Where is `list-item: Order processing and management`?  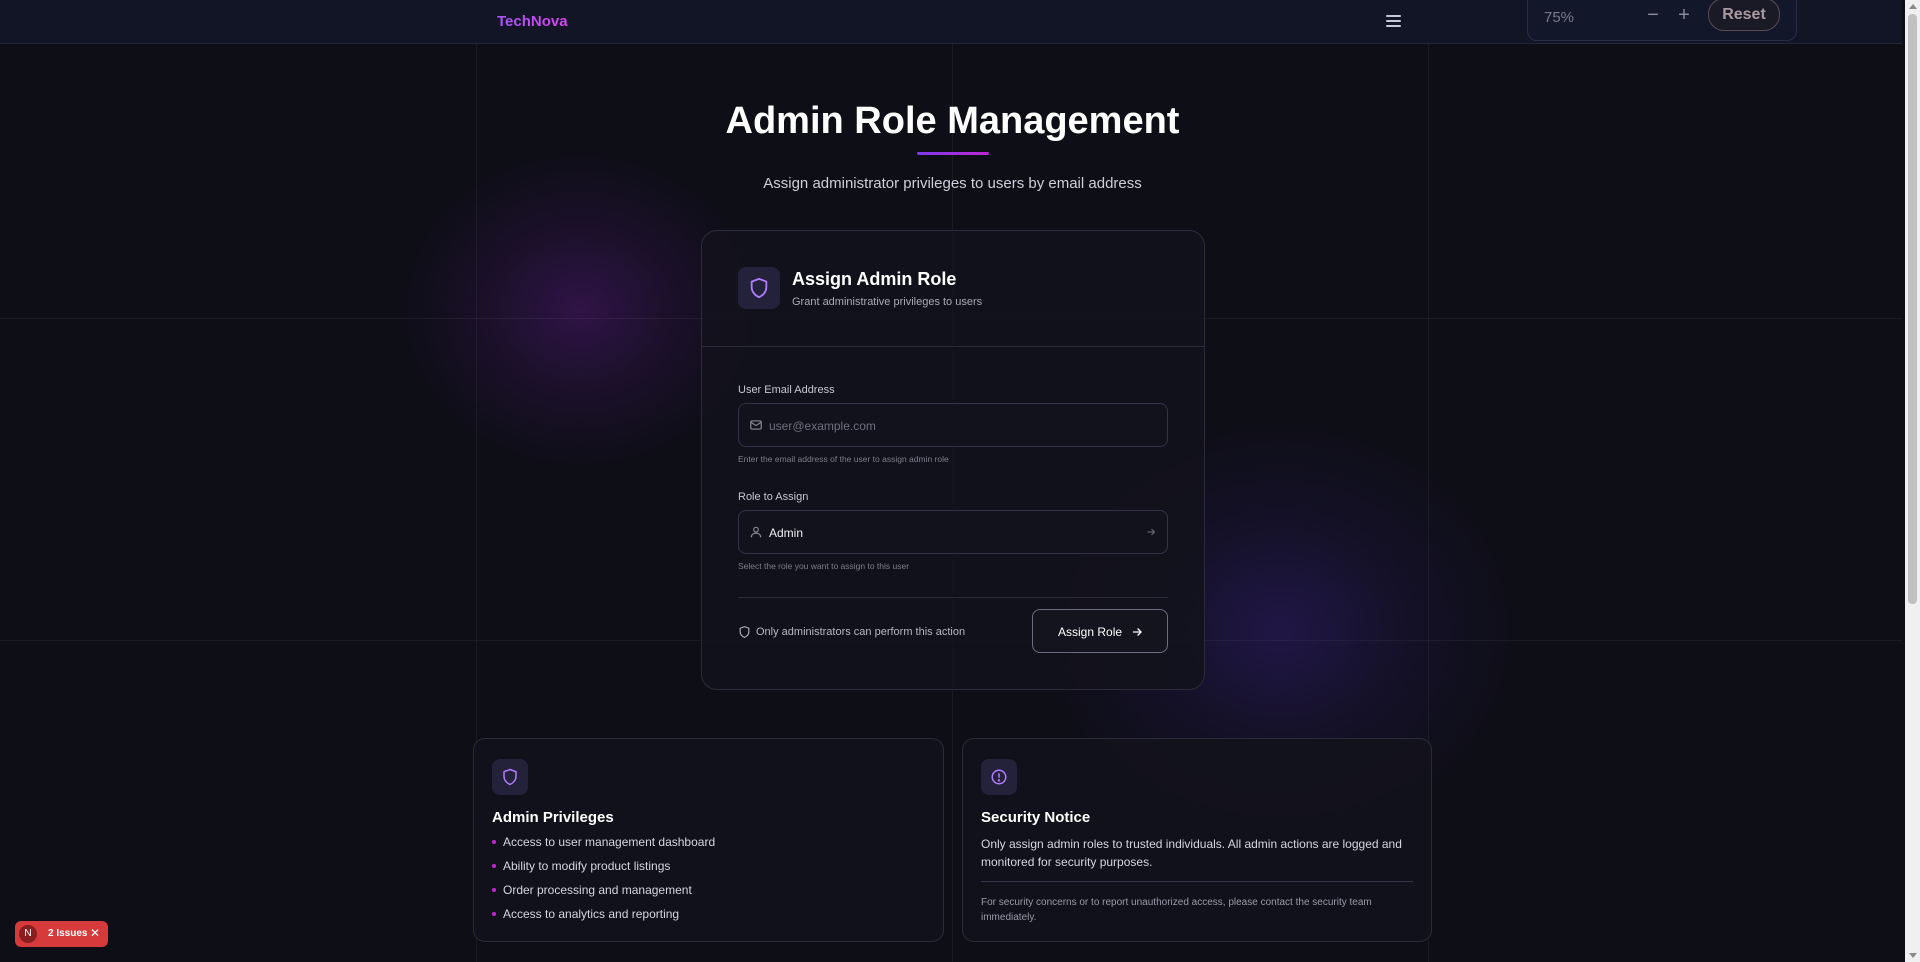 list-item: Order processing and management is located at coordinates (603, 895).